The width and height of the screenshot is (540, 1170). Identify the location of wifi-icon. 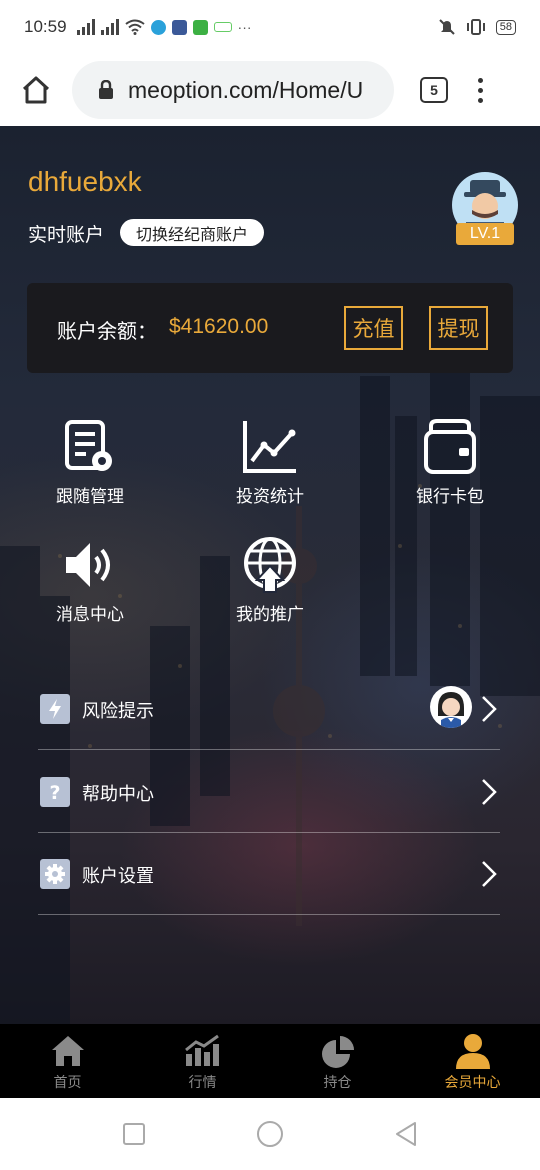
(134, 27).